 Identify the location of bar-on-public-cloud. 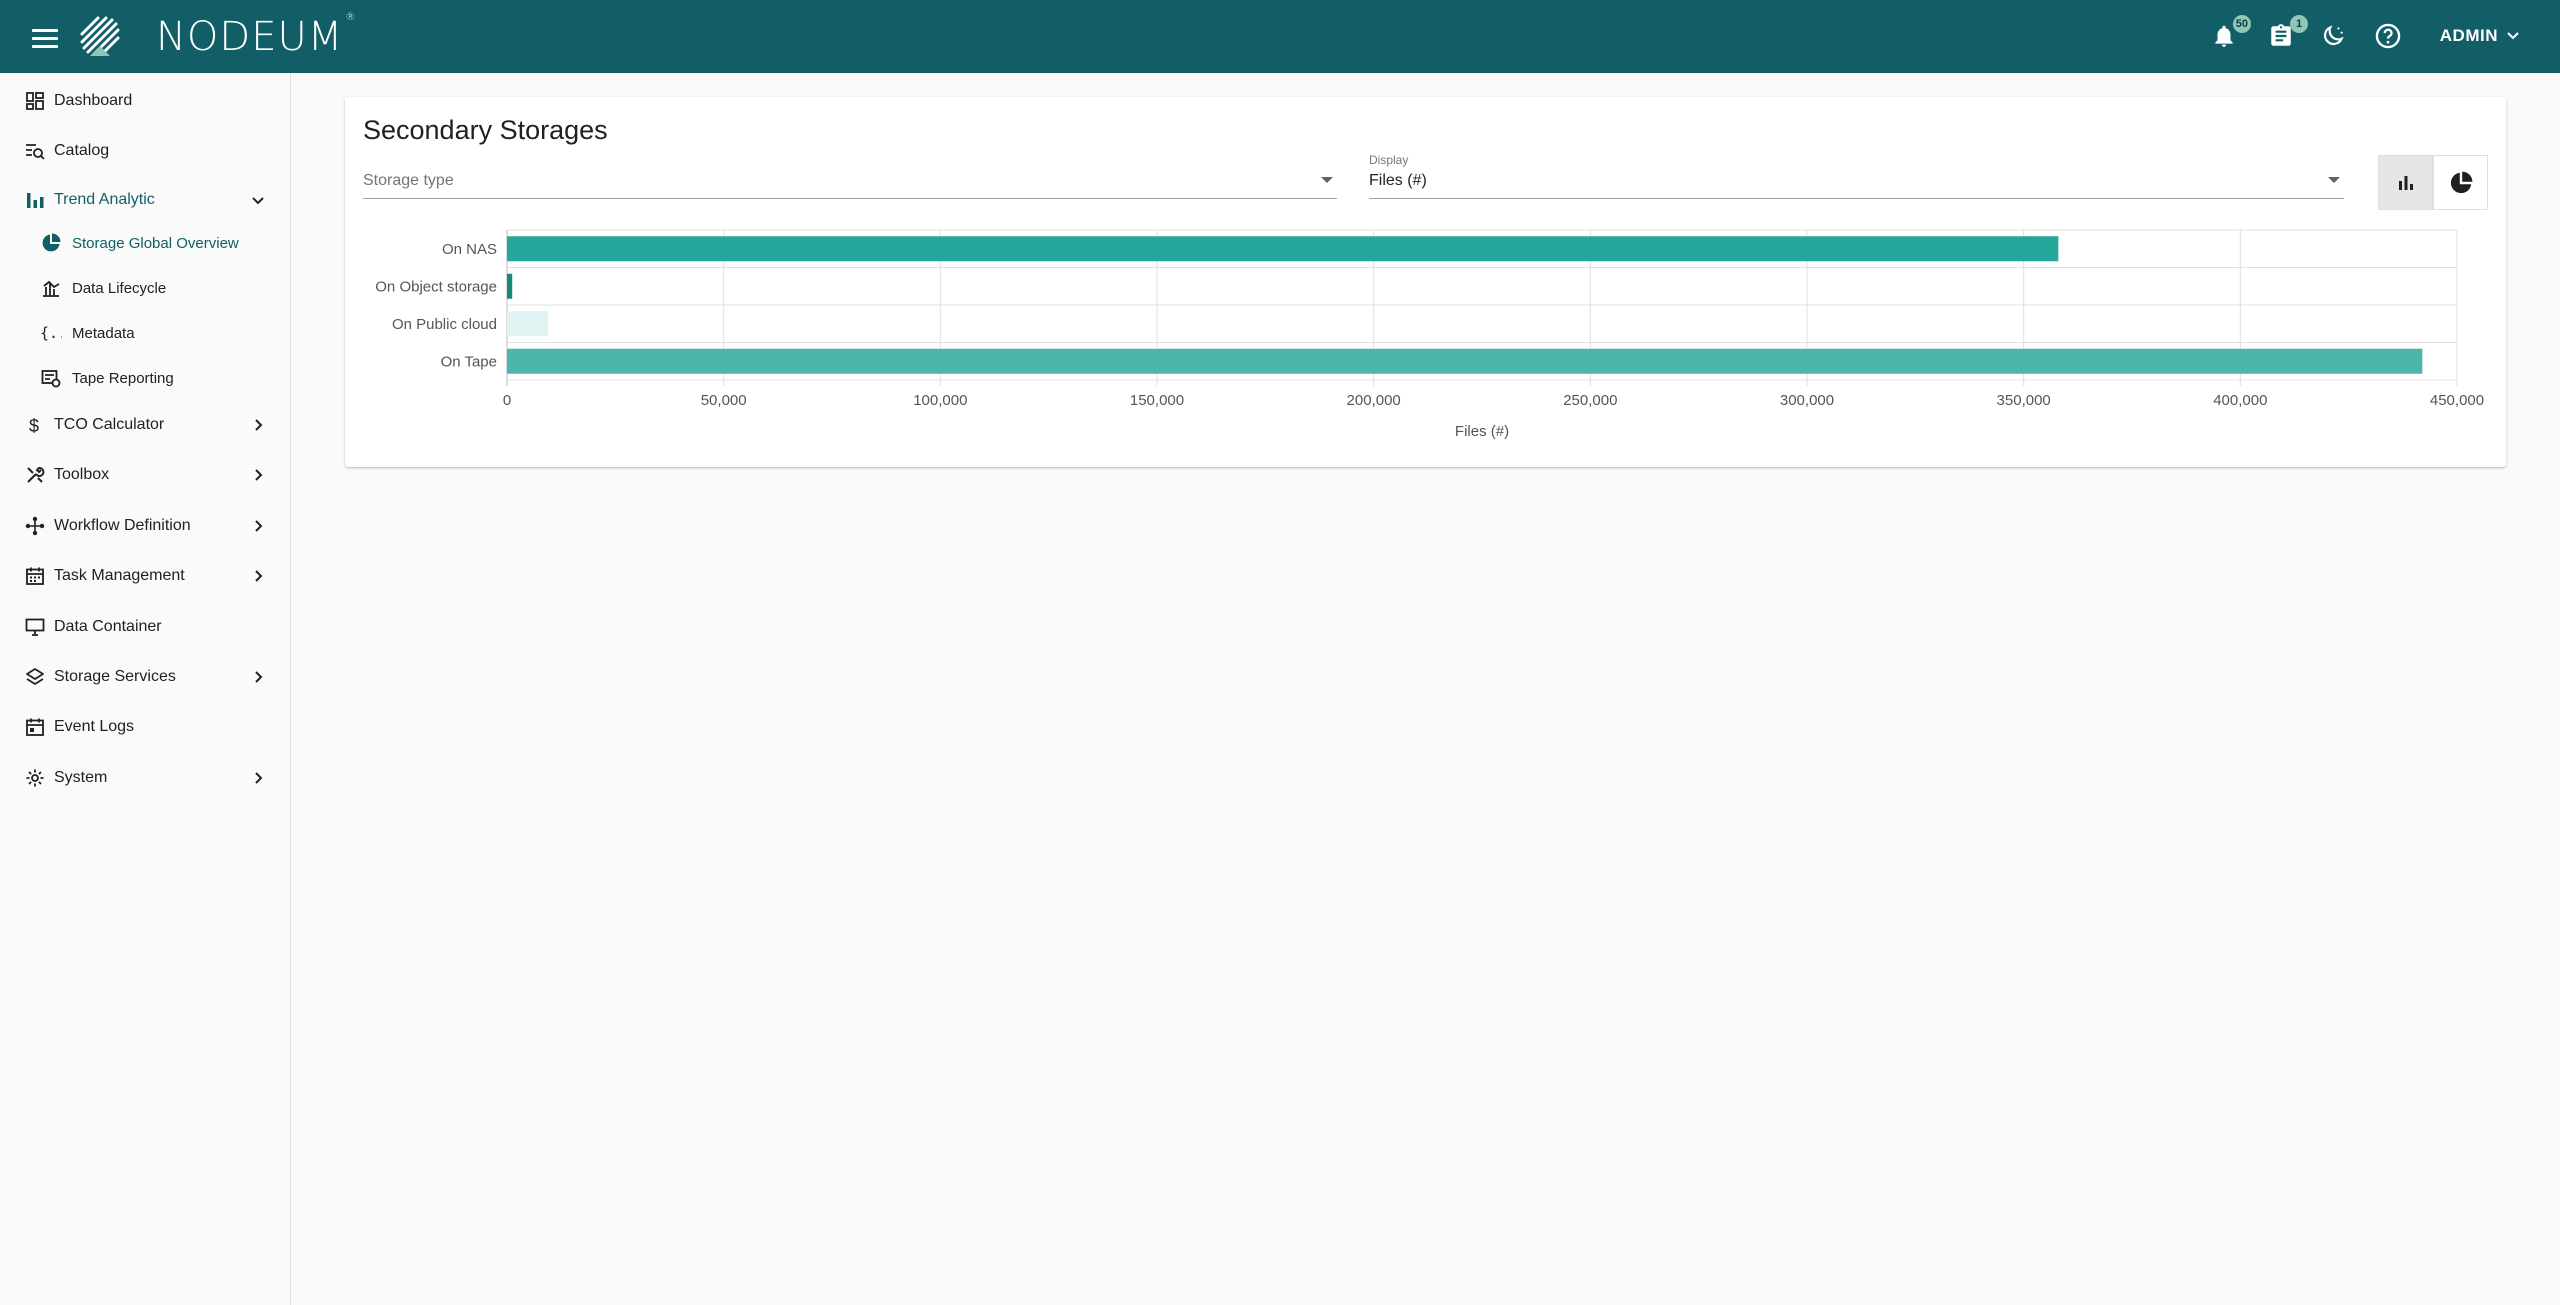
(528, 324).